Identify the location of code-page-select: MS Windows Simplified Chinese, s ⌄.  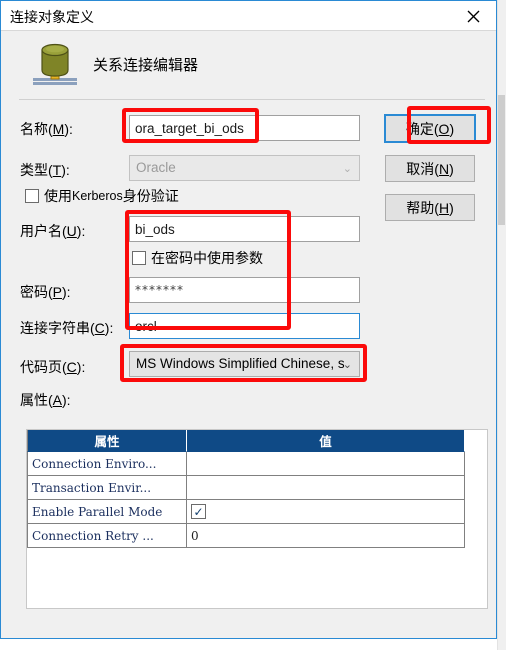
(244, 364).